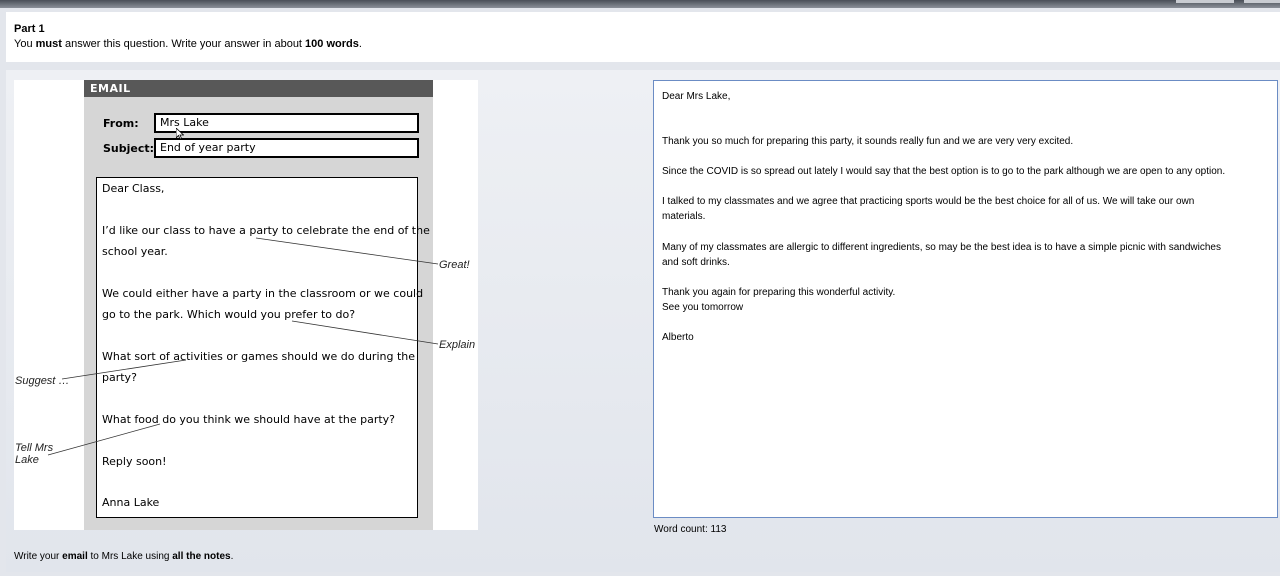 This screenshot has height=576, width=1280. Describe the element at coordinates (129, 148) in the screenshot. I see `subject-label: Subject:` at that location.